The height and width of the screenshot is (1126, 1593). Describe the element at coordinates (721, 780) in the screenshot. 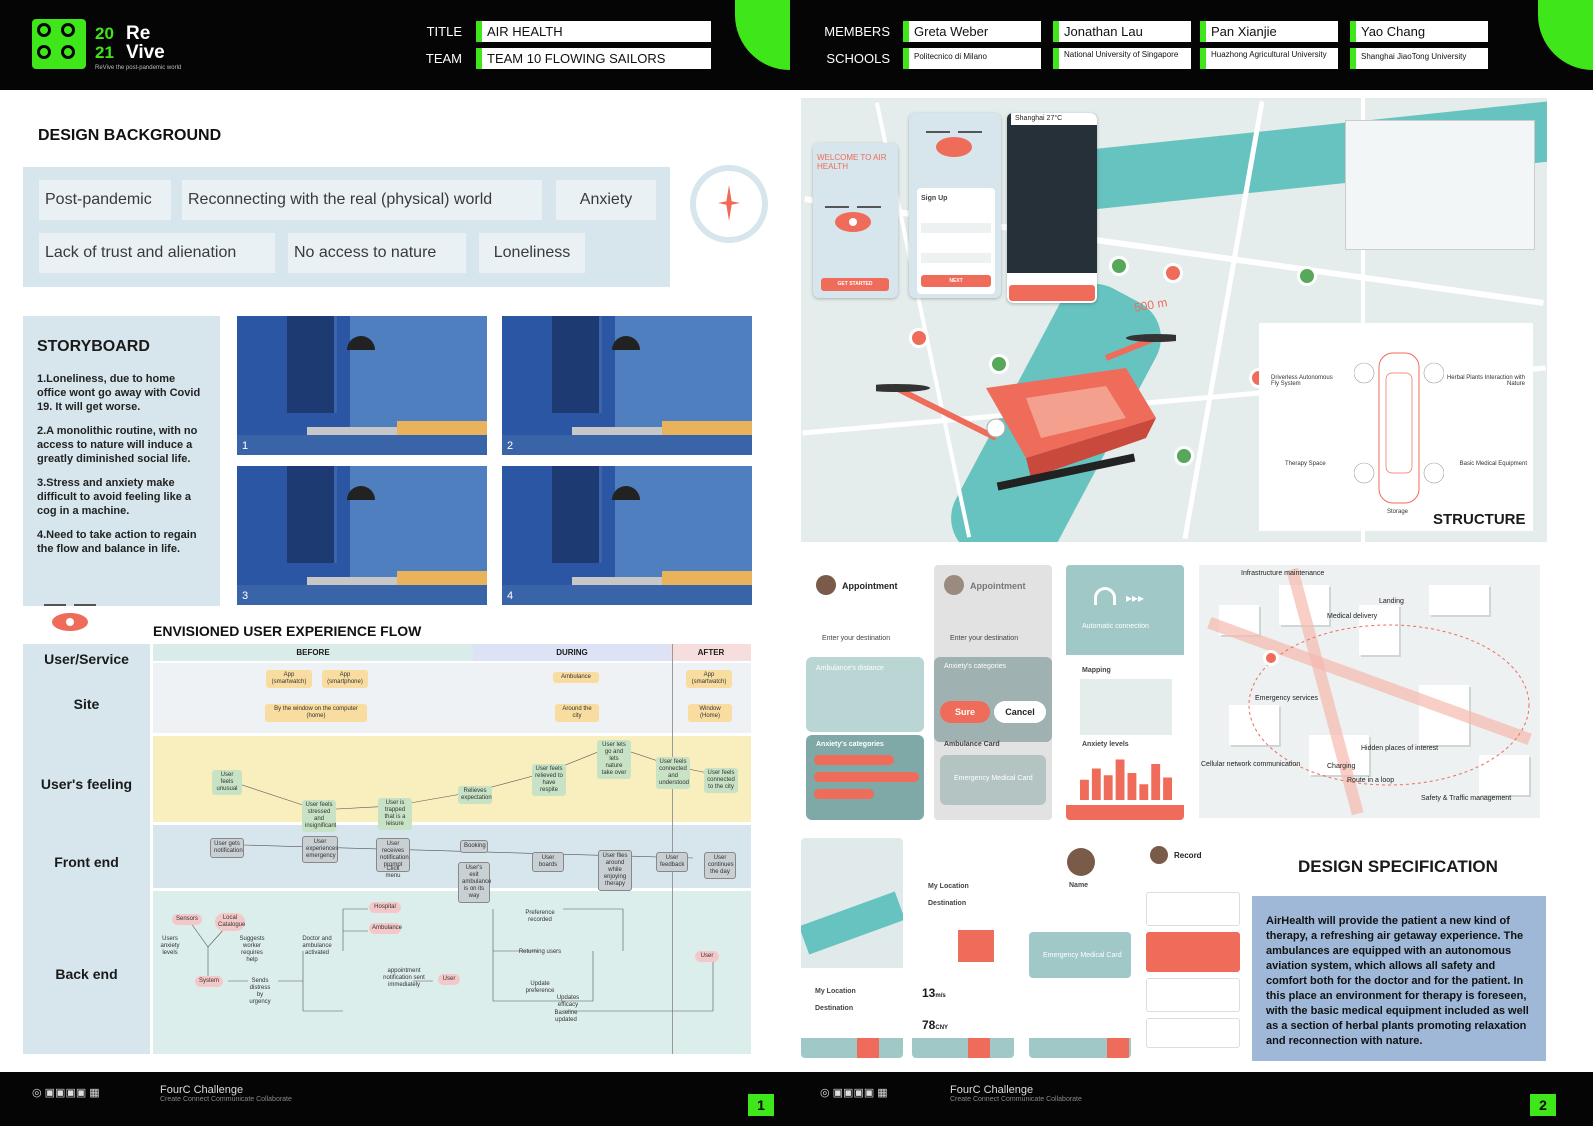

I see `node-feeling: User feels connected to the city` at that location.